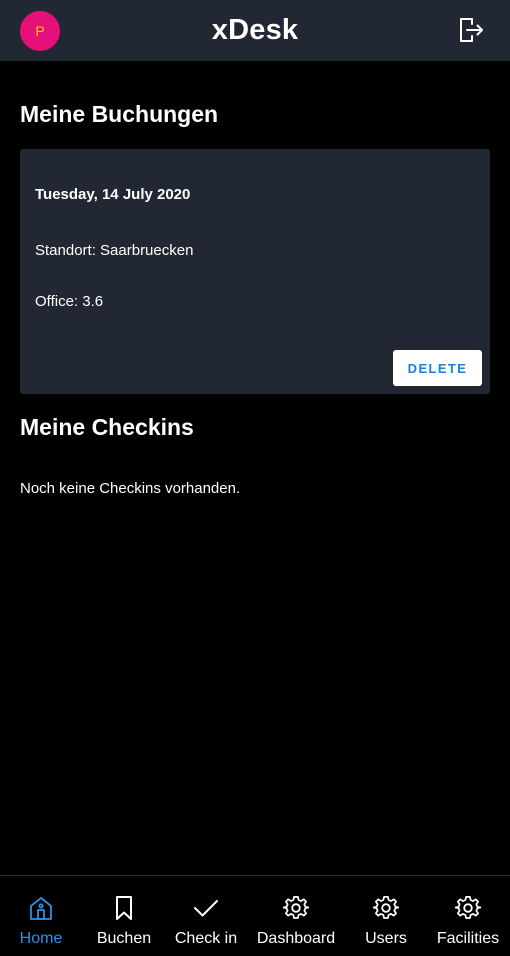 This screenshot has height=956, width=510. I want to click on check-icon, so click(206, 908).